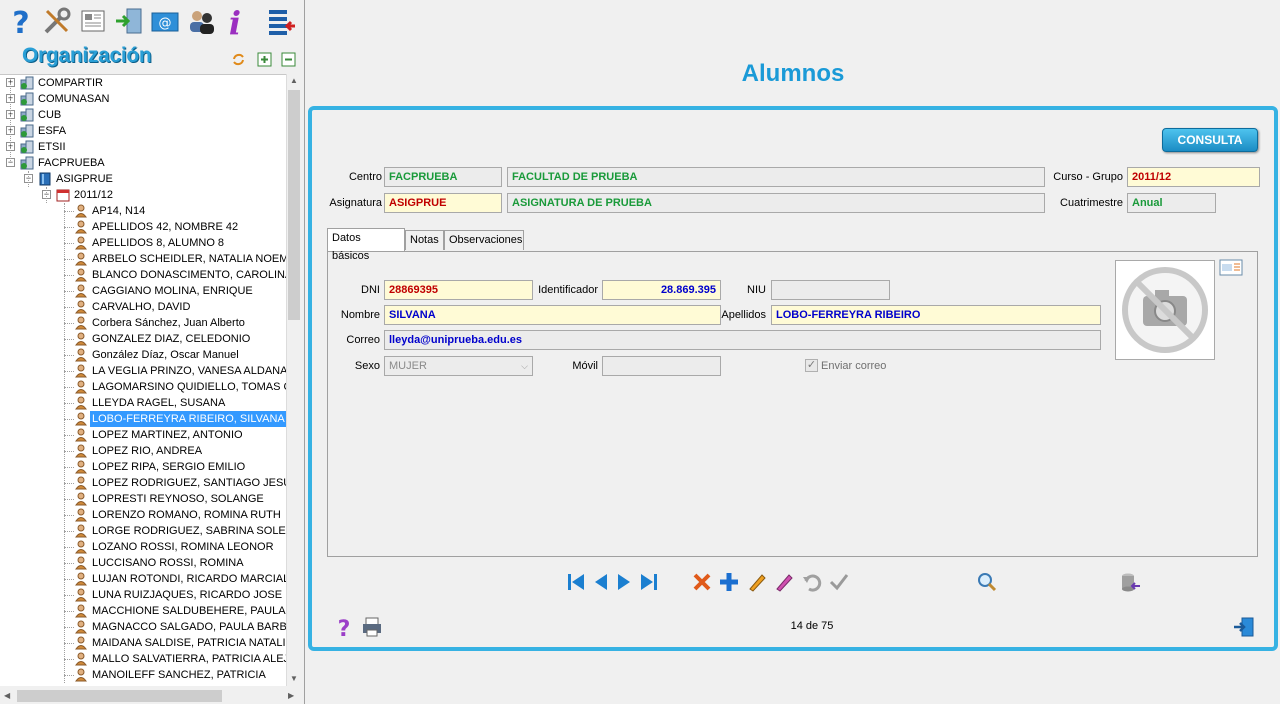  What do you see at coordinates (70, 83) in the screenshot?
I see `tree-node-label: COMPARTIR` at bounding box center [70, 83].